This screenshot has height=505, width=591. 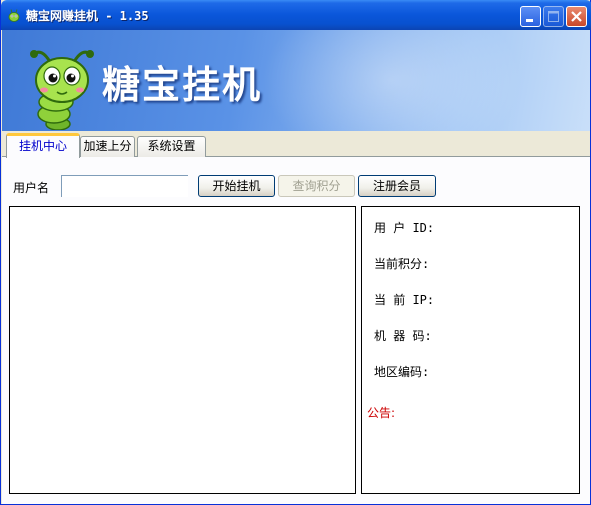 What do you see at coordinates (14, 15) in the screenshot?
I see `caterpillar-app-icon` at bounding box center [14, 15].